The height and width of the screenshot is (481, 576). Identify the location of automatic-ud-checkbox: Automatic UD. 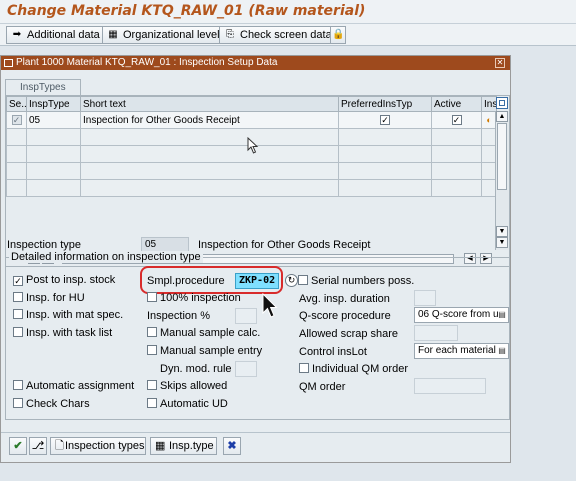
(187, 404).